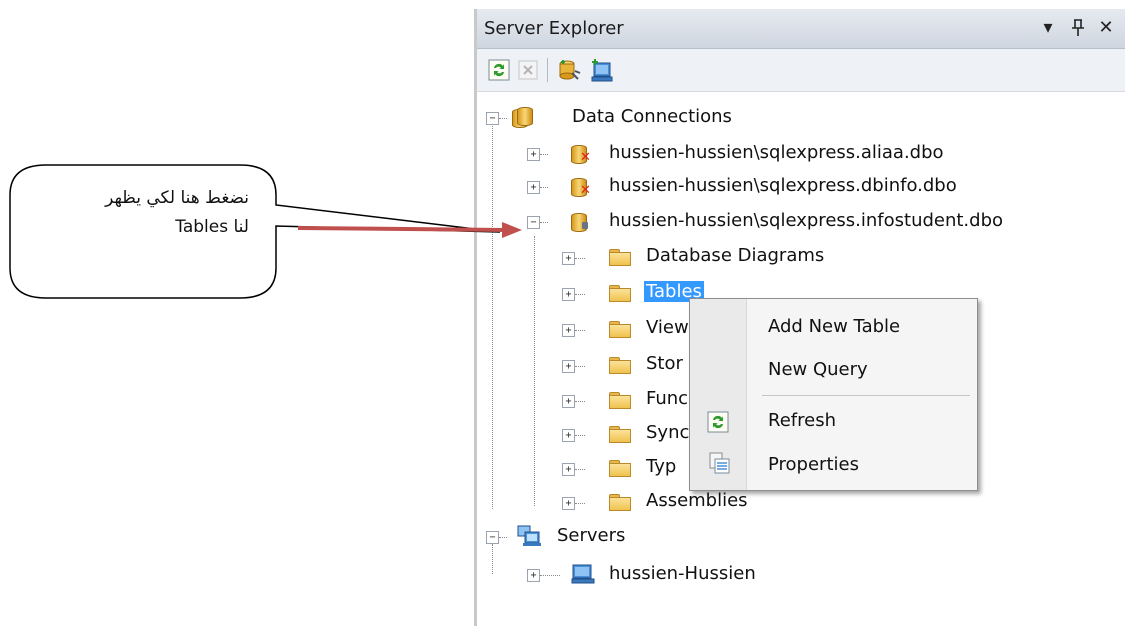  Describe the element at coordinates (512, 230) in the screenshot. I see `callout-arrow-head` at that location.